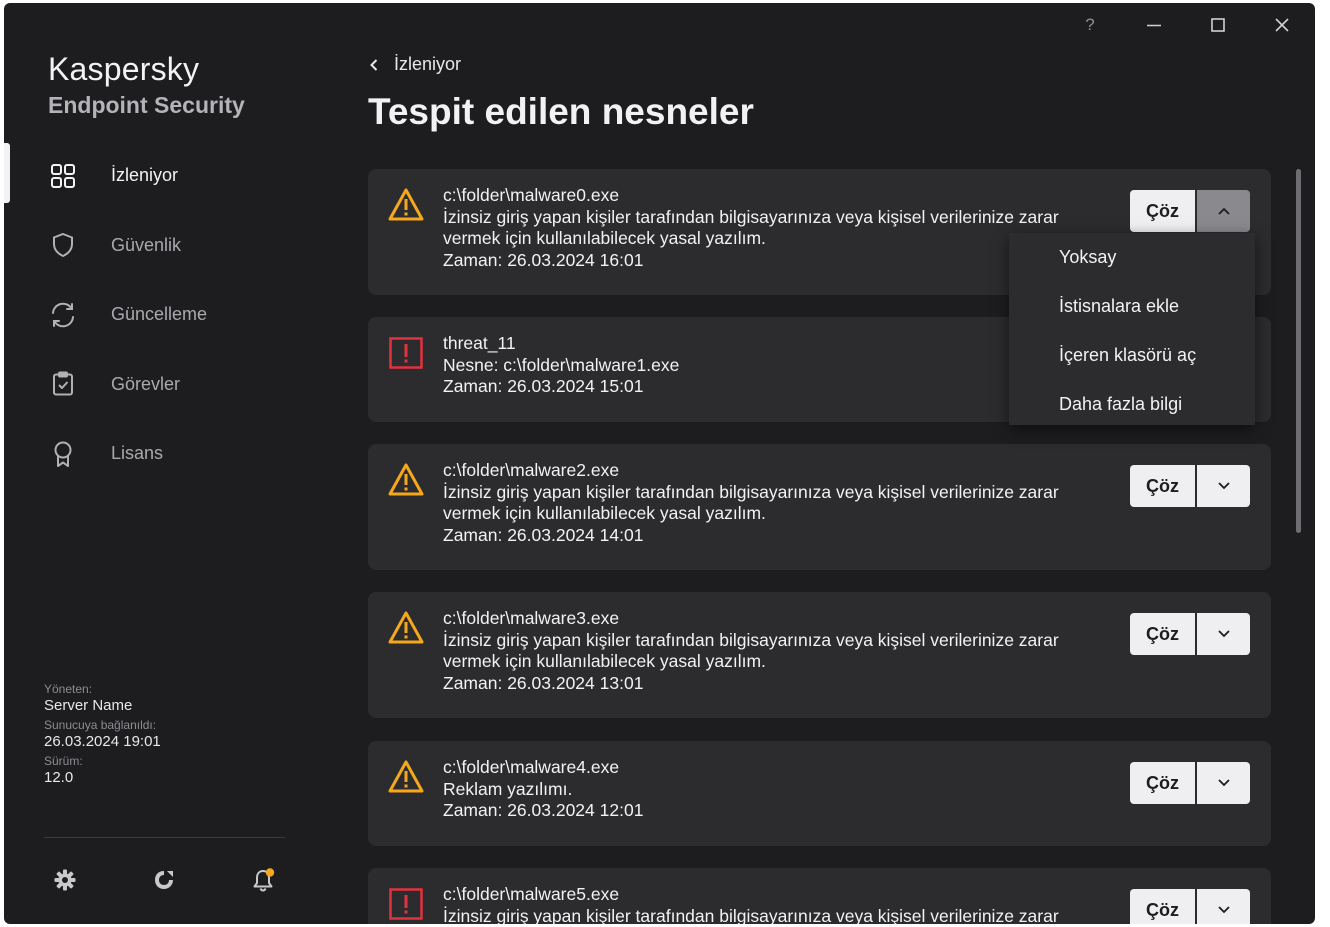  I want to click on sidebar-item-security: Güvenlik, so click(174, 246).